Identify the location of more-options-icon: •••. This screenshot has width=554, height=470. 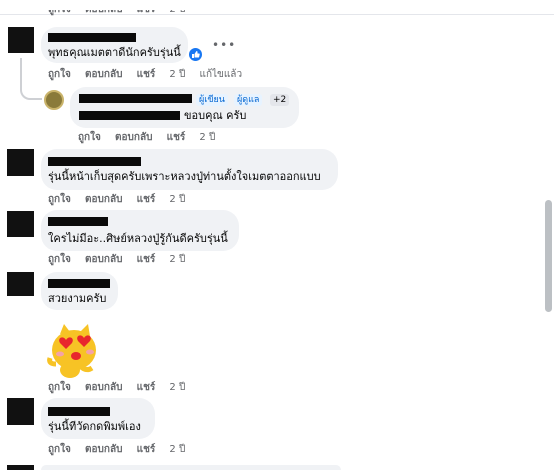
(224, 45).